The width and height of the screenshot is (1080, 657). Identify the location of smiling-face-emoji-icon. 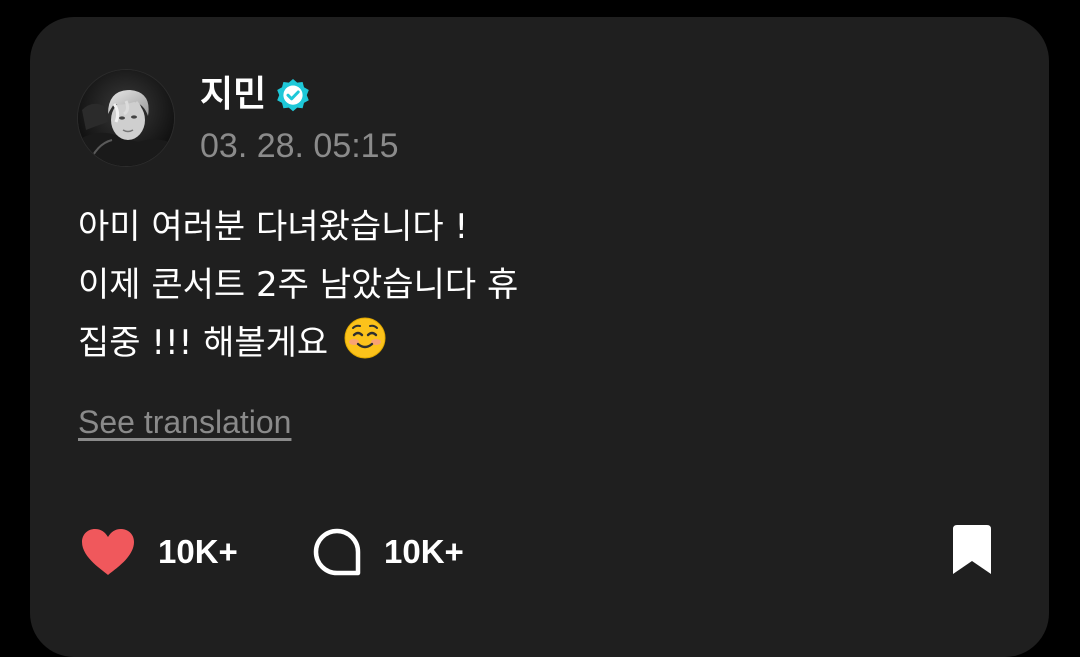
(365, 338).